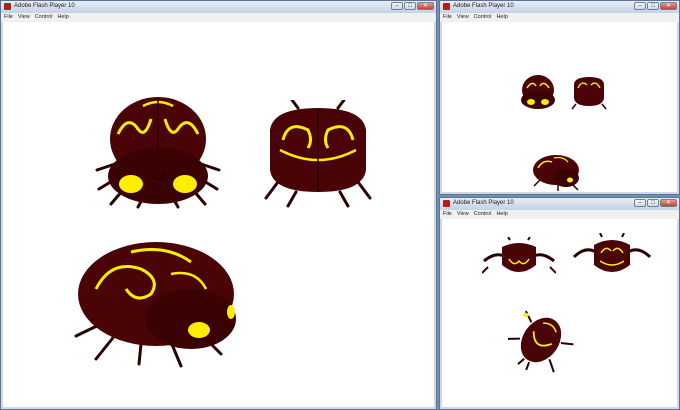 The image size is (680, 410). What do you see at coordinates (538, 92) in the screenshot?
I see `beetle-front-view-small` at bounding box center [538, 92].